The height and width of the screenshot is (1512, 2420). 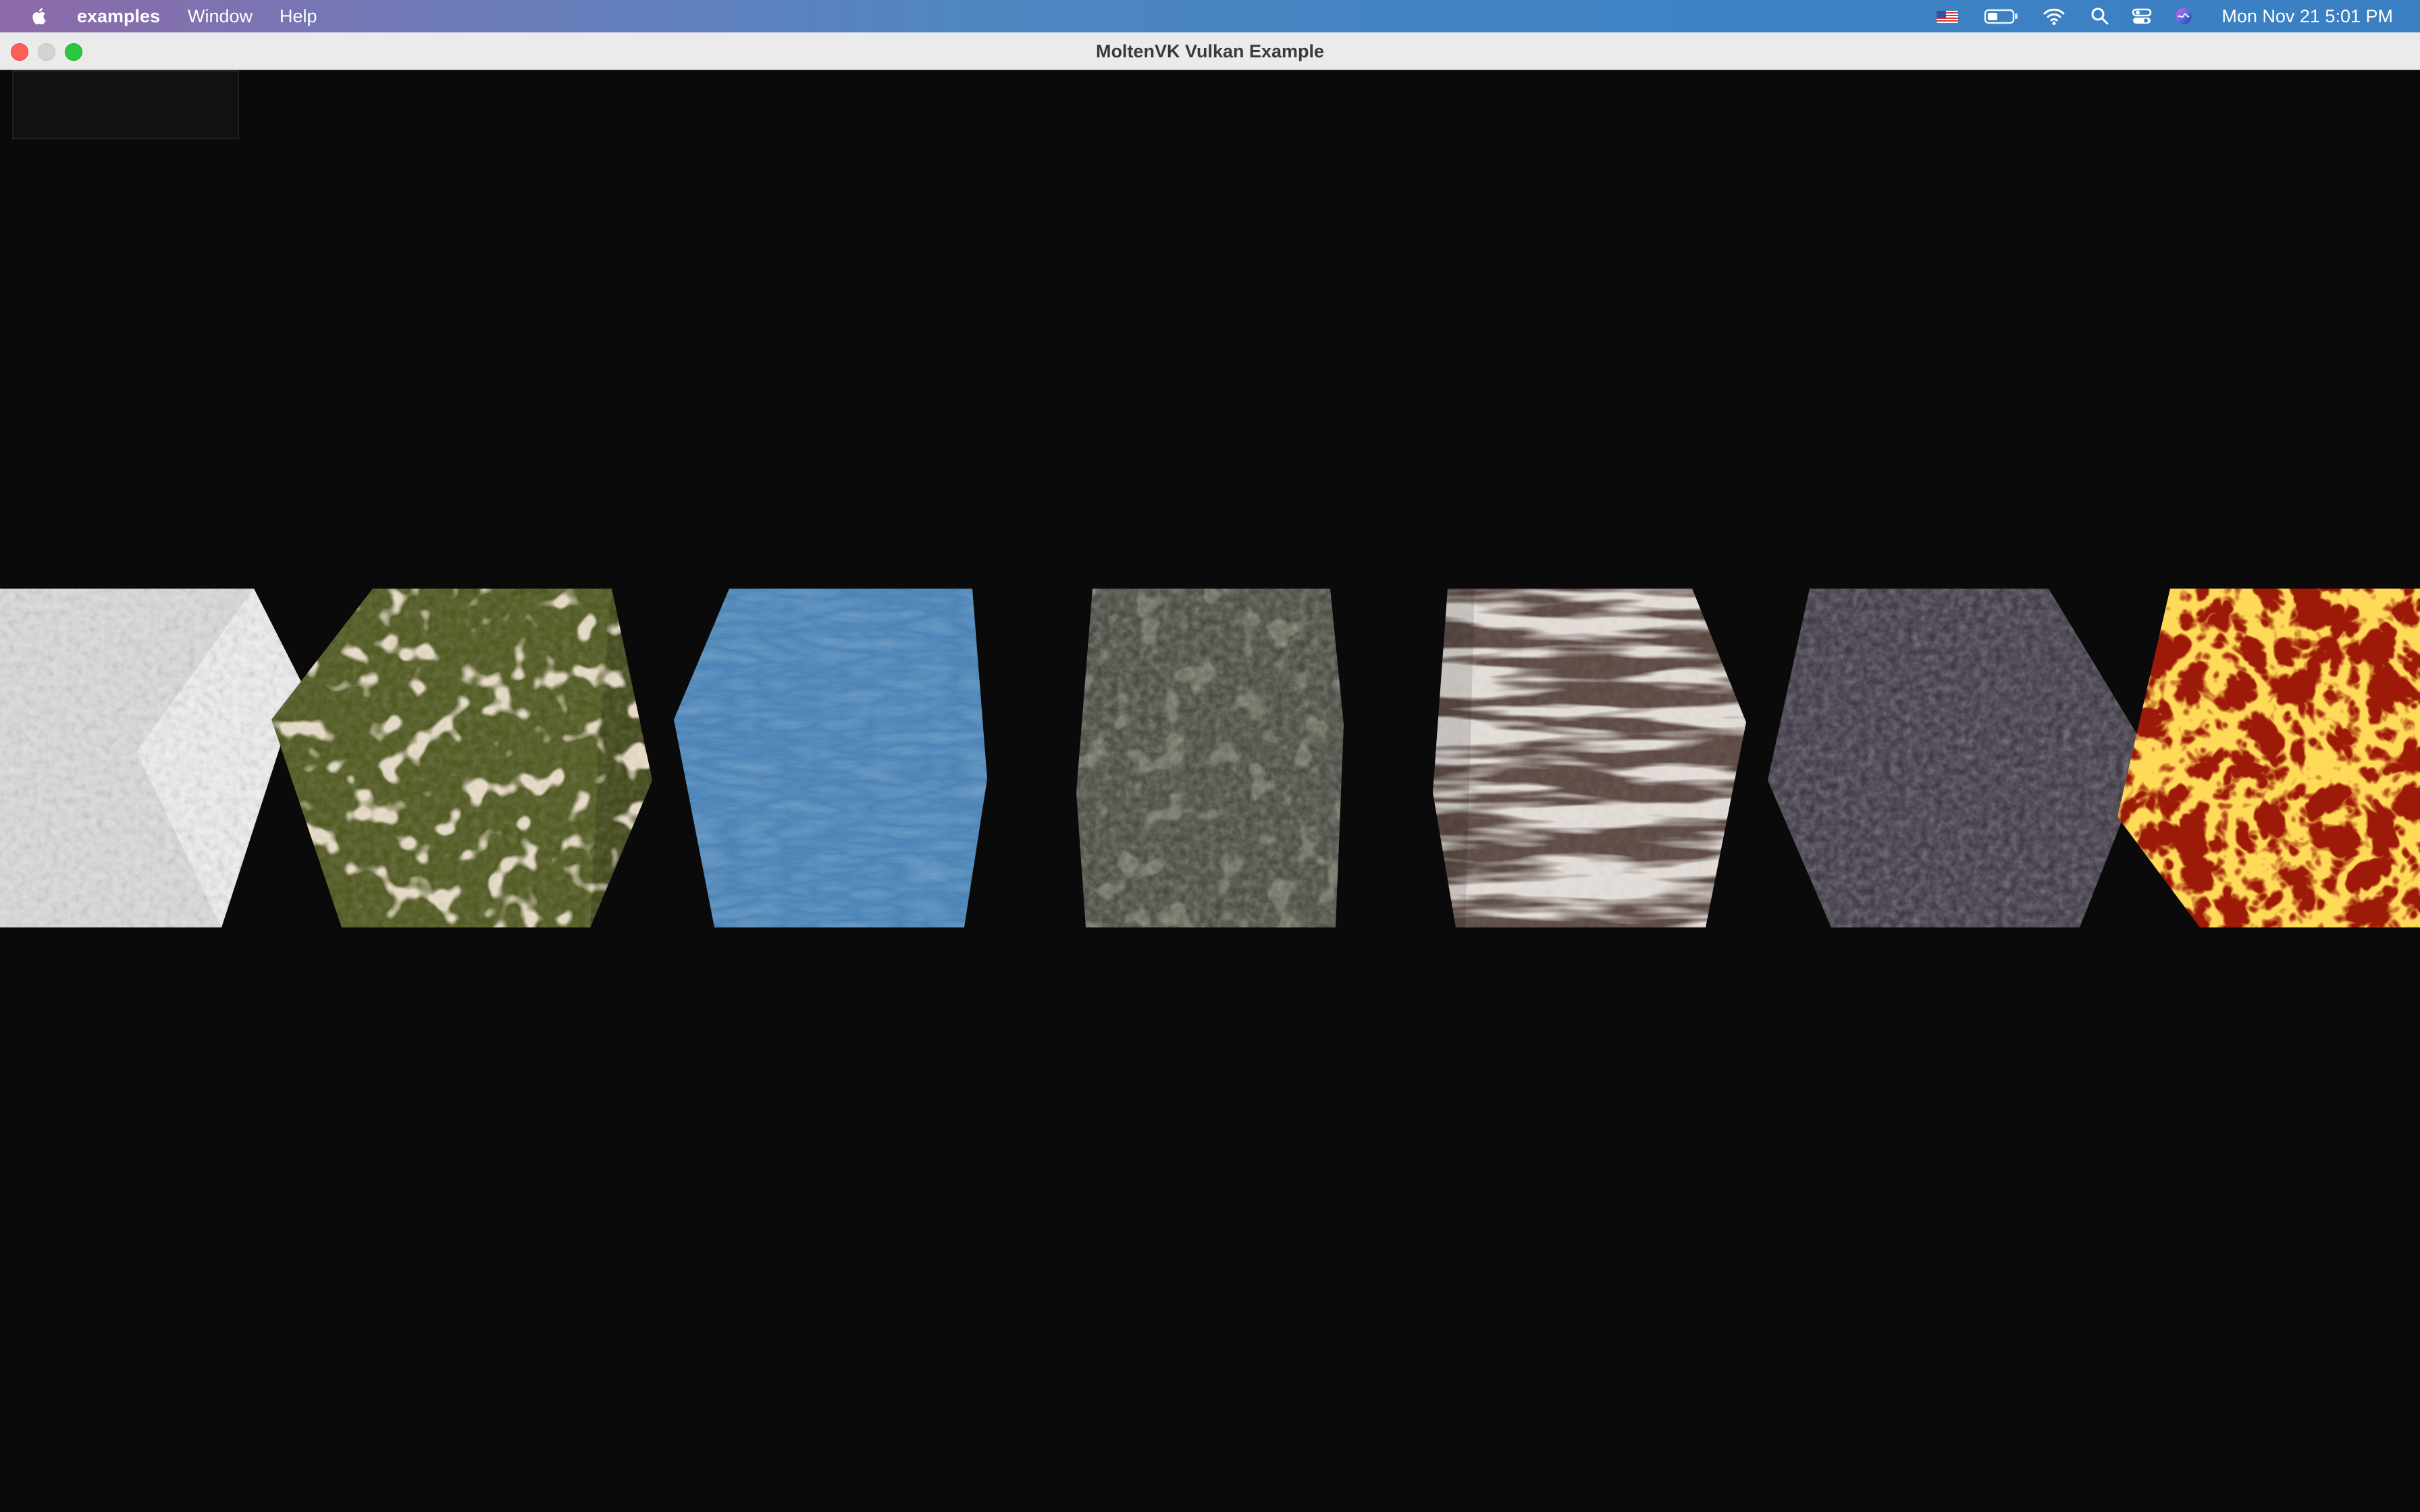 What do you see at coordinates (461, 758) in the screenshot?
I see `cube-grass-moss` at bounding box center [461, 758].